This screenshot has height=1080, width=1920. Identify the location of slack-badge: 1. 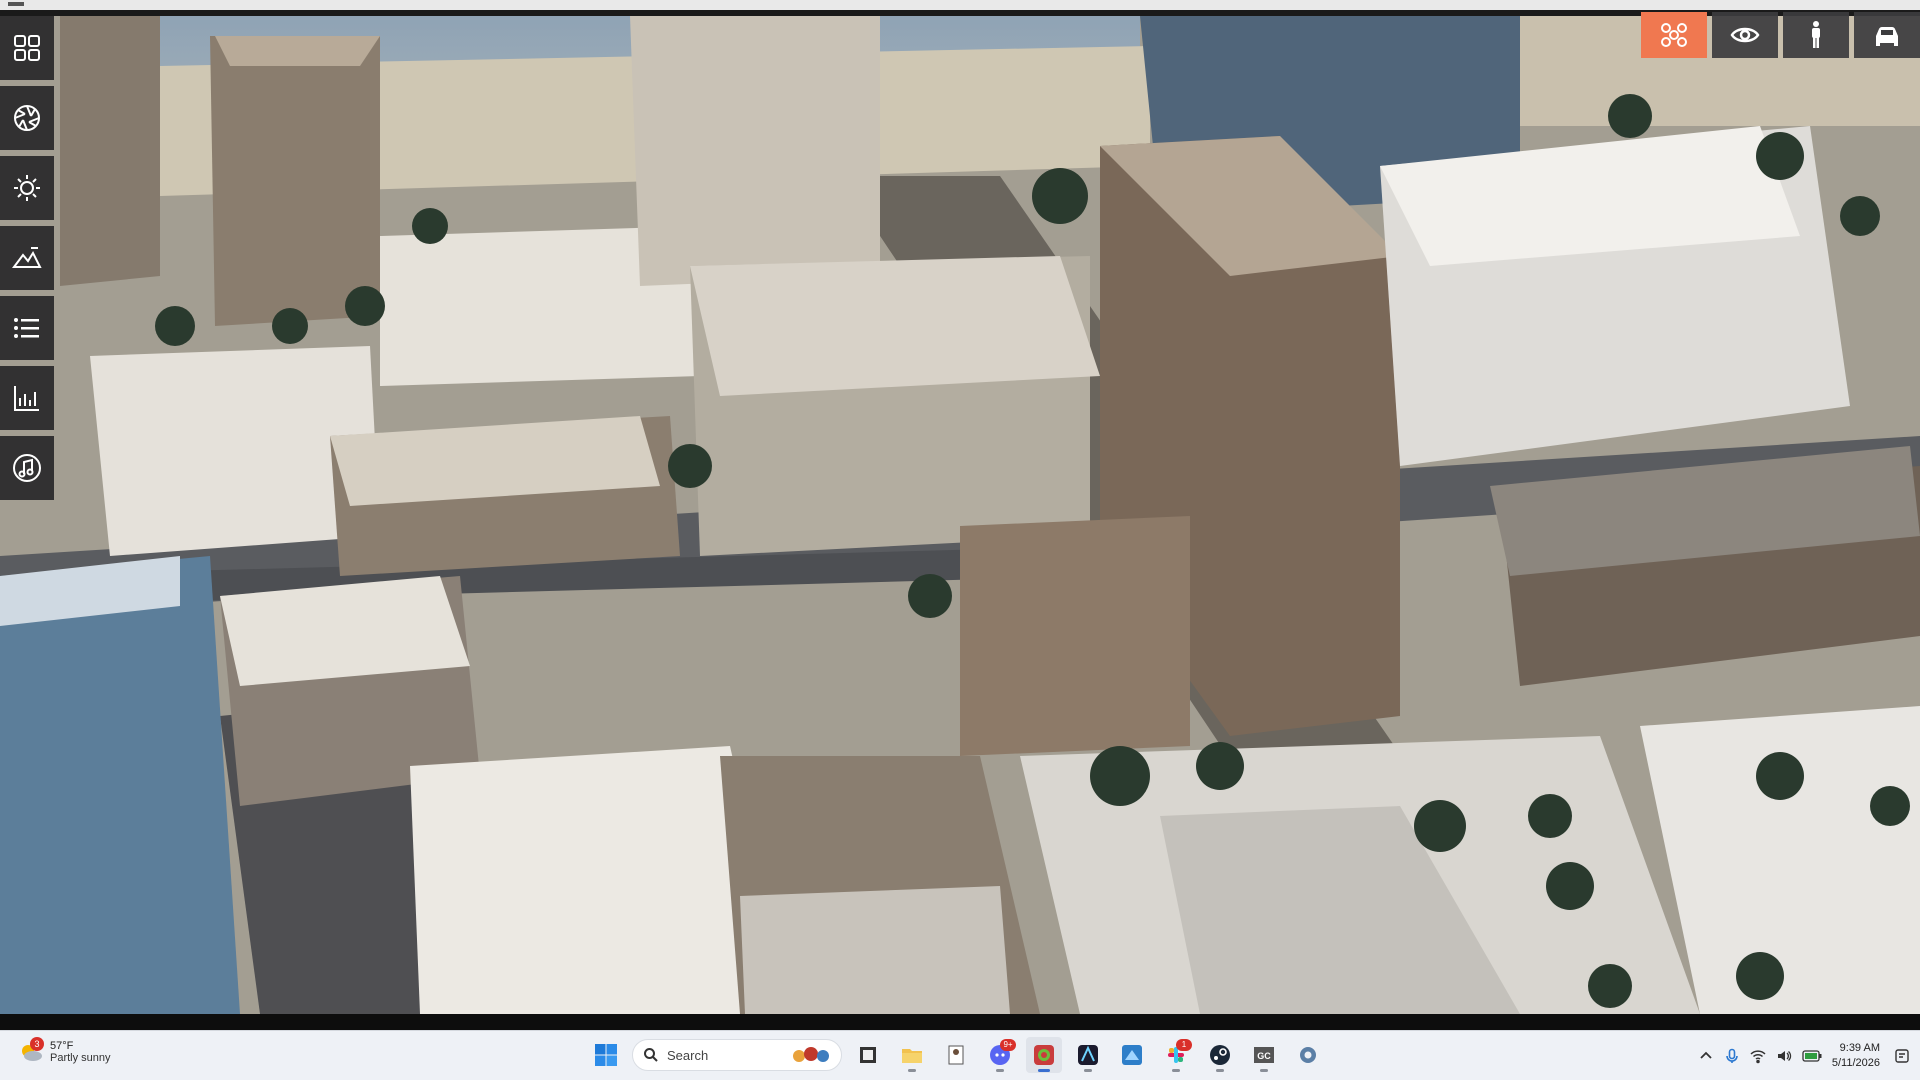
(1184, 1045).